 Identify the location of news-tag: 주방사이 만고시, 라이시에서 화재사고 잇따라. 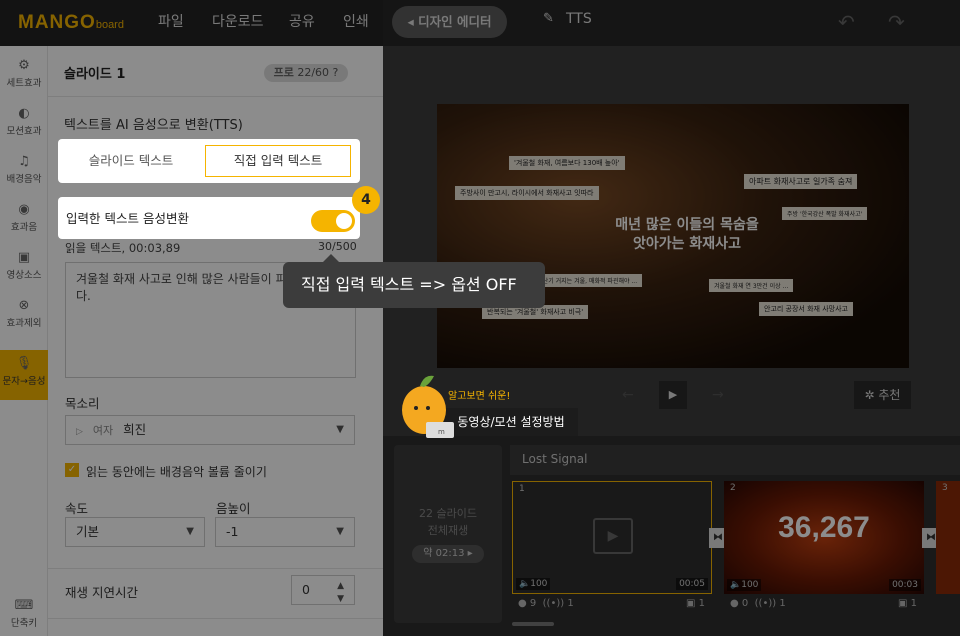
(527, 193).